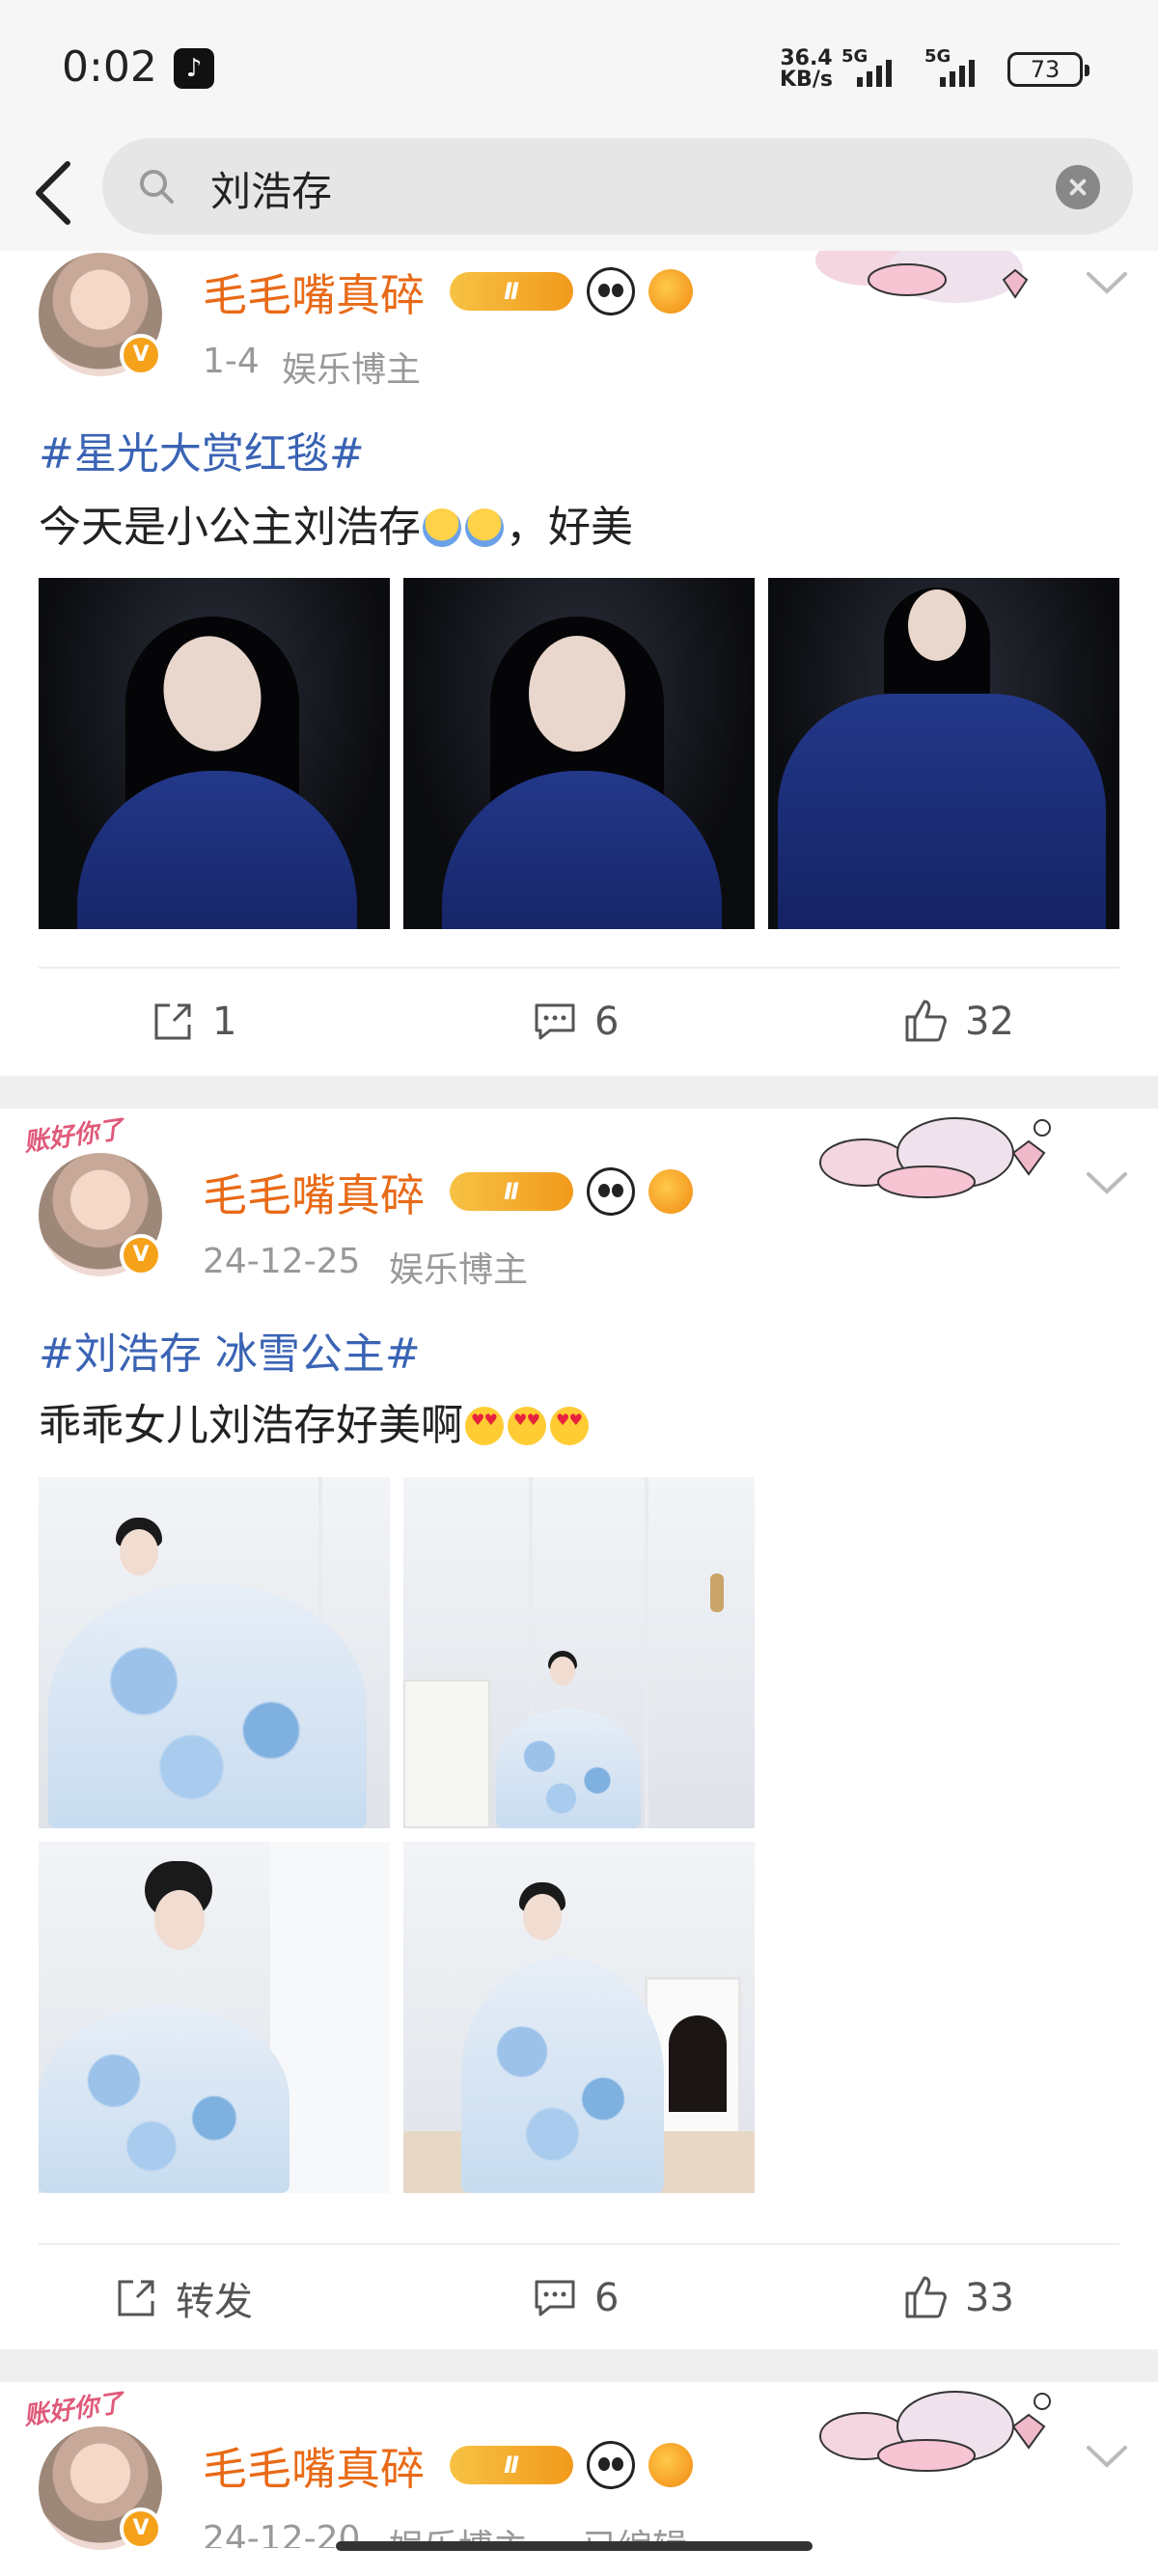  Describe the element at coordinates (231, 361) in the screenshot. I see `post-time: 1-4` at that location.